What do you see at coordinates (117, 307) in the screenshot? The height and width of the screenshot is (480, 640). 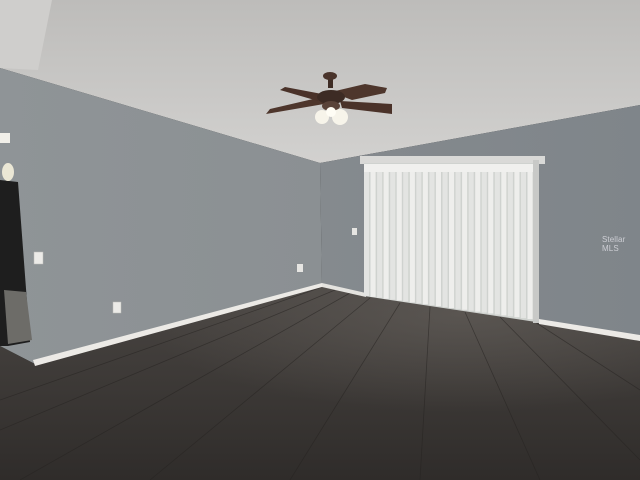 I see `outlet-icon` at bounding box center [117, 307].